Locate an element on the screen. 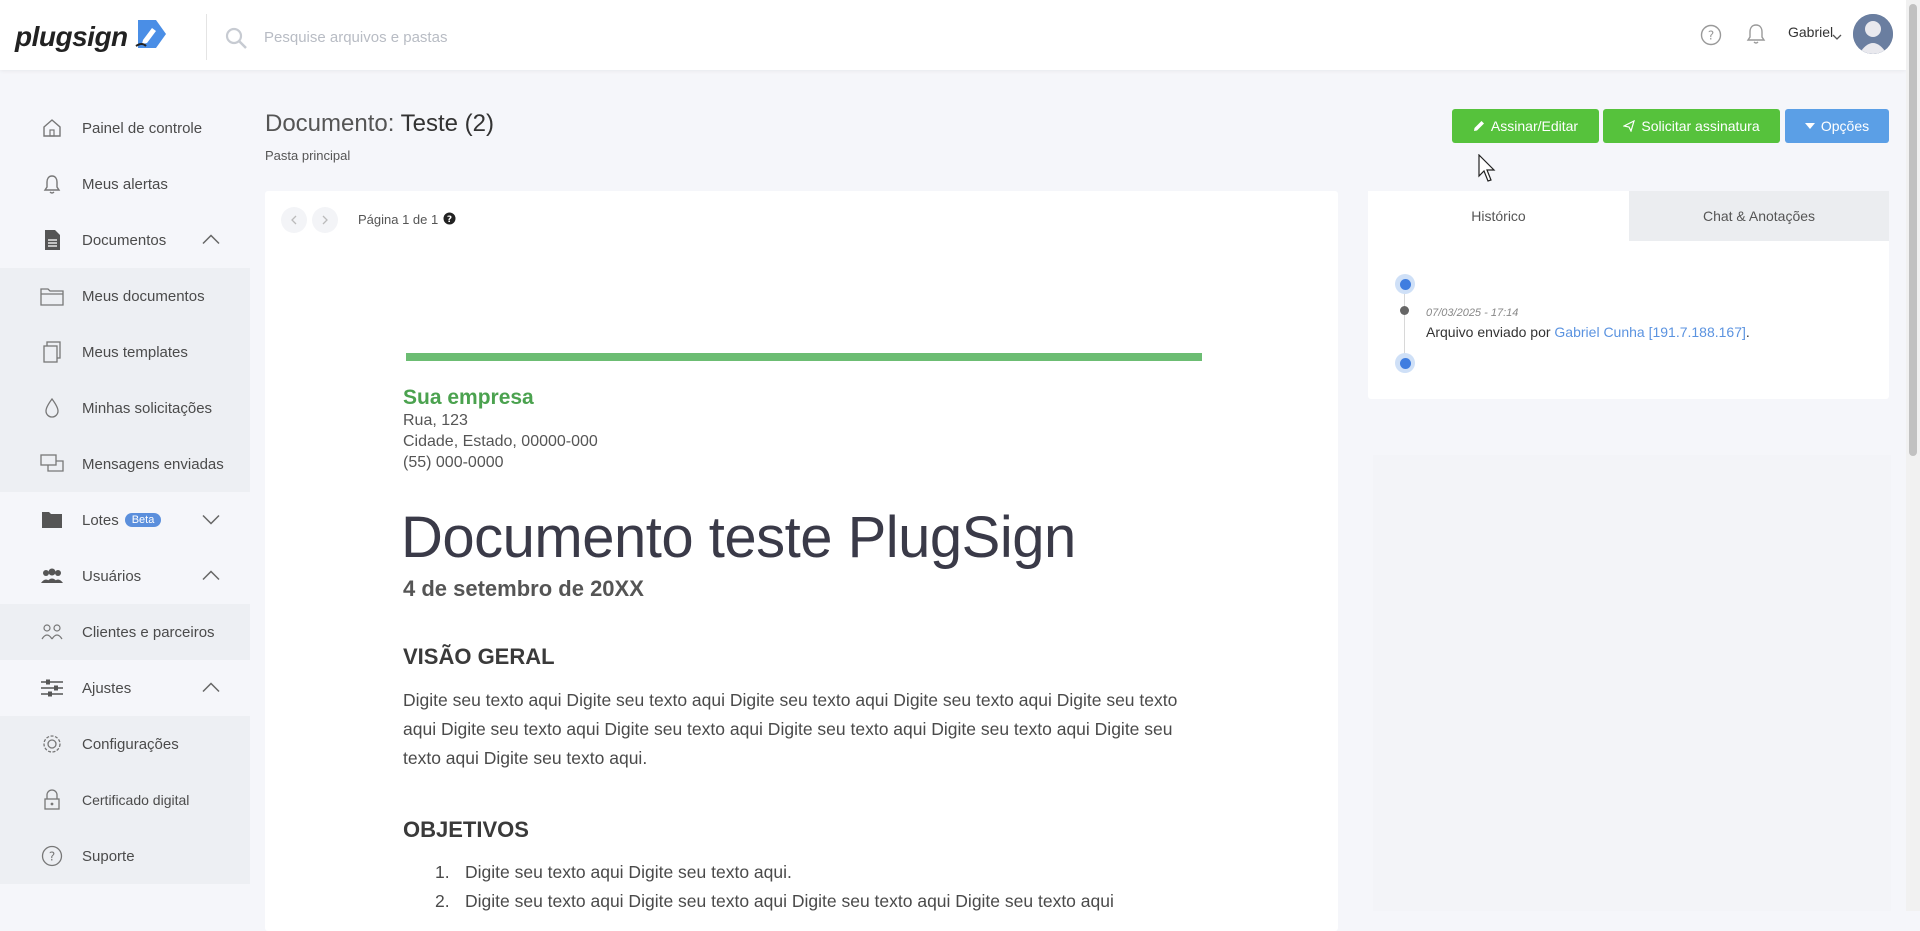  sidebar-item-painel: Painel de controle is located at coordinates (125, 128).